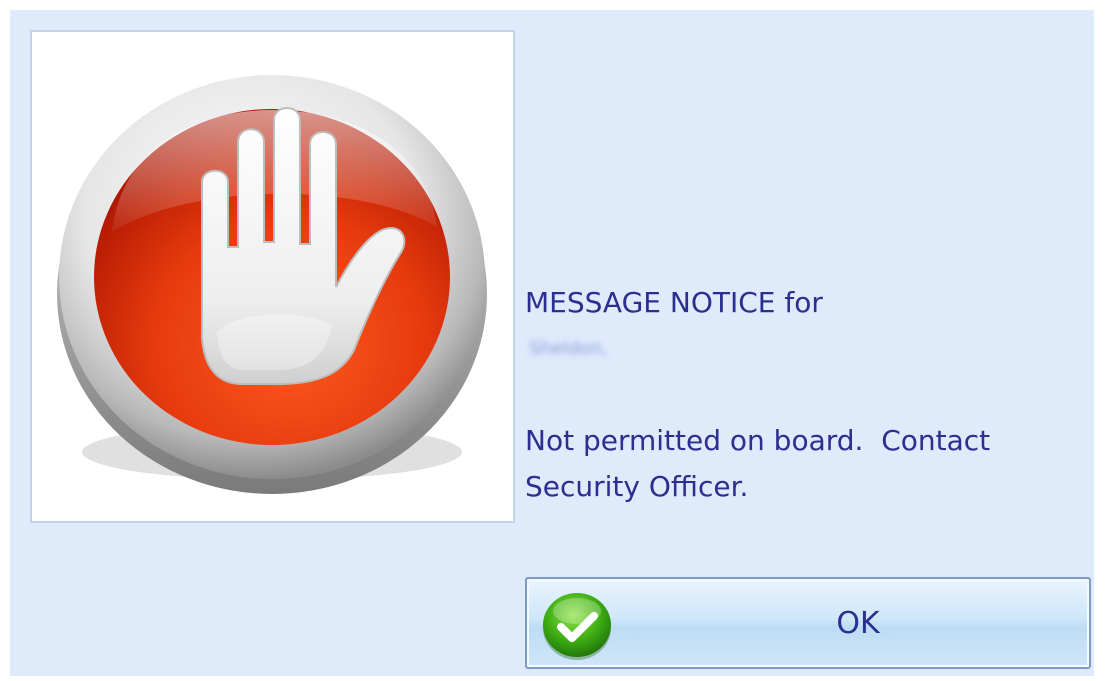 The height and width of the screenshot is (681, 1105). What do you see at coordinates (674, 302) in the screenshot?
I see `message-heading: MESSAGE NOTICE for` at bounding box center [674, 302].